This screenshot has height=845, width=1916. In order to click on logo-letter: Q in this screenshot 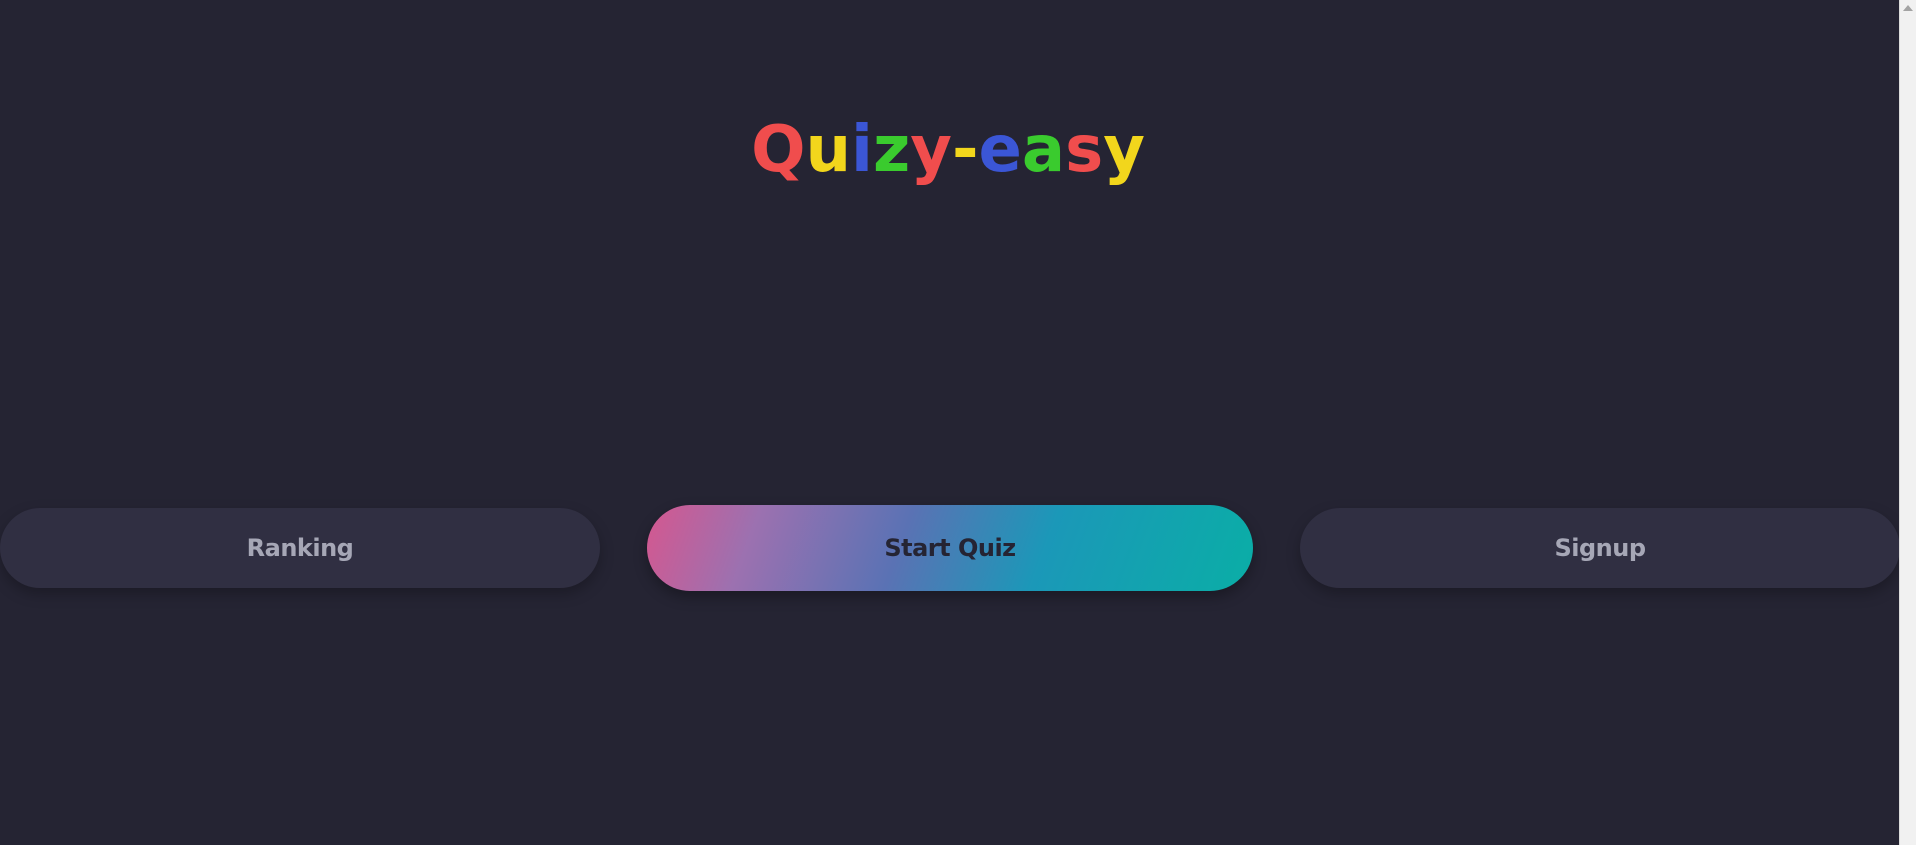, I will do `click(778, 150)`.